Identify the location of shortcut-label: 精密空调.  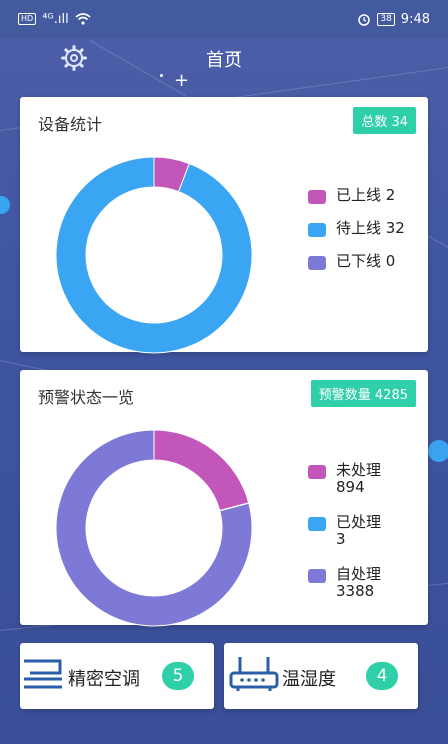
(104, 679).